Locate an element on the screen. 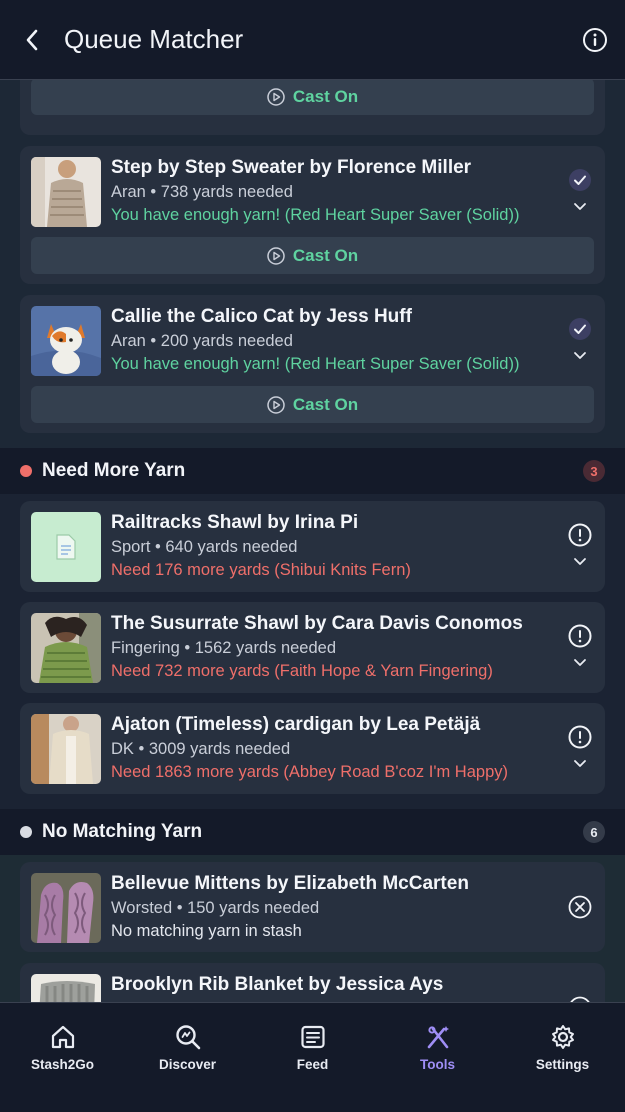 The height and width of the screenshot is (1112, 625). count-badge: 3 is located at coordinates (594, 471).